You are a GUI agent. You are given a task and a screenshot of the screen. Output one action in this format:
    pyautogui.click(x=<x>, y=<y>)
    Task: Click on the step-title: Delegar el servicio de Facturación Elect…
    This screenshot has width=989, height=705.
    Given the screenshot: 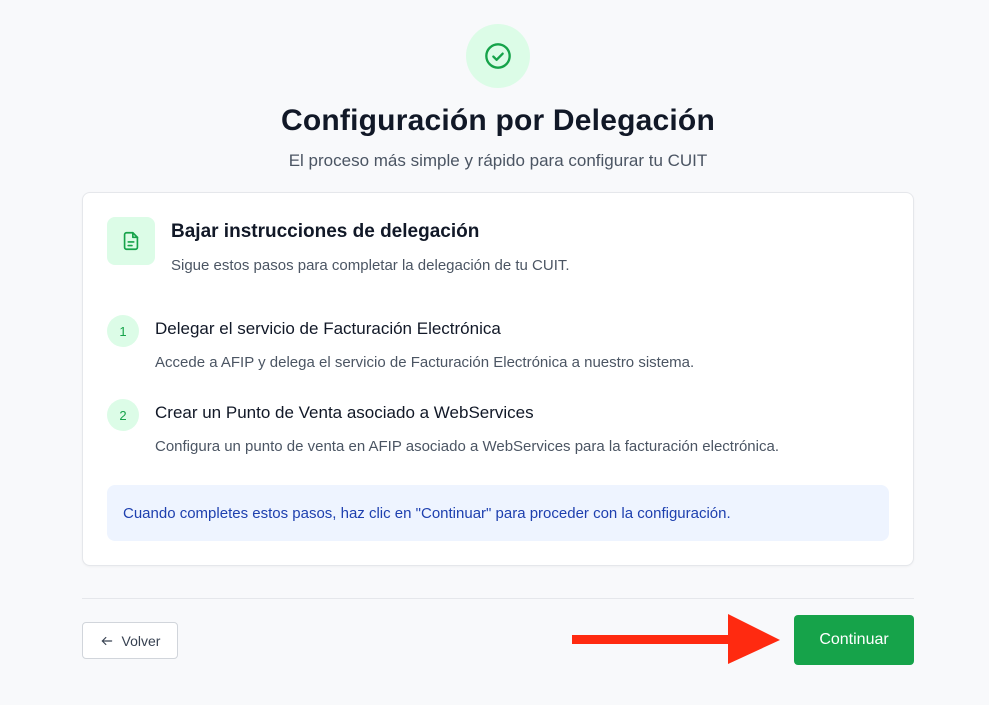 What is the action you would take?
    pyautogui.click(x=328, y=328)
    